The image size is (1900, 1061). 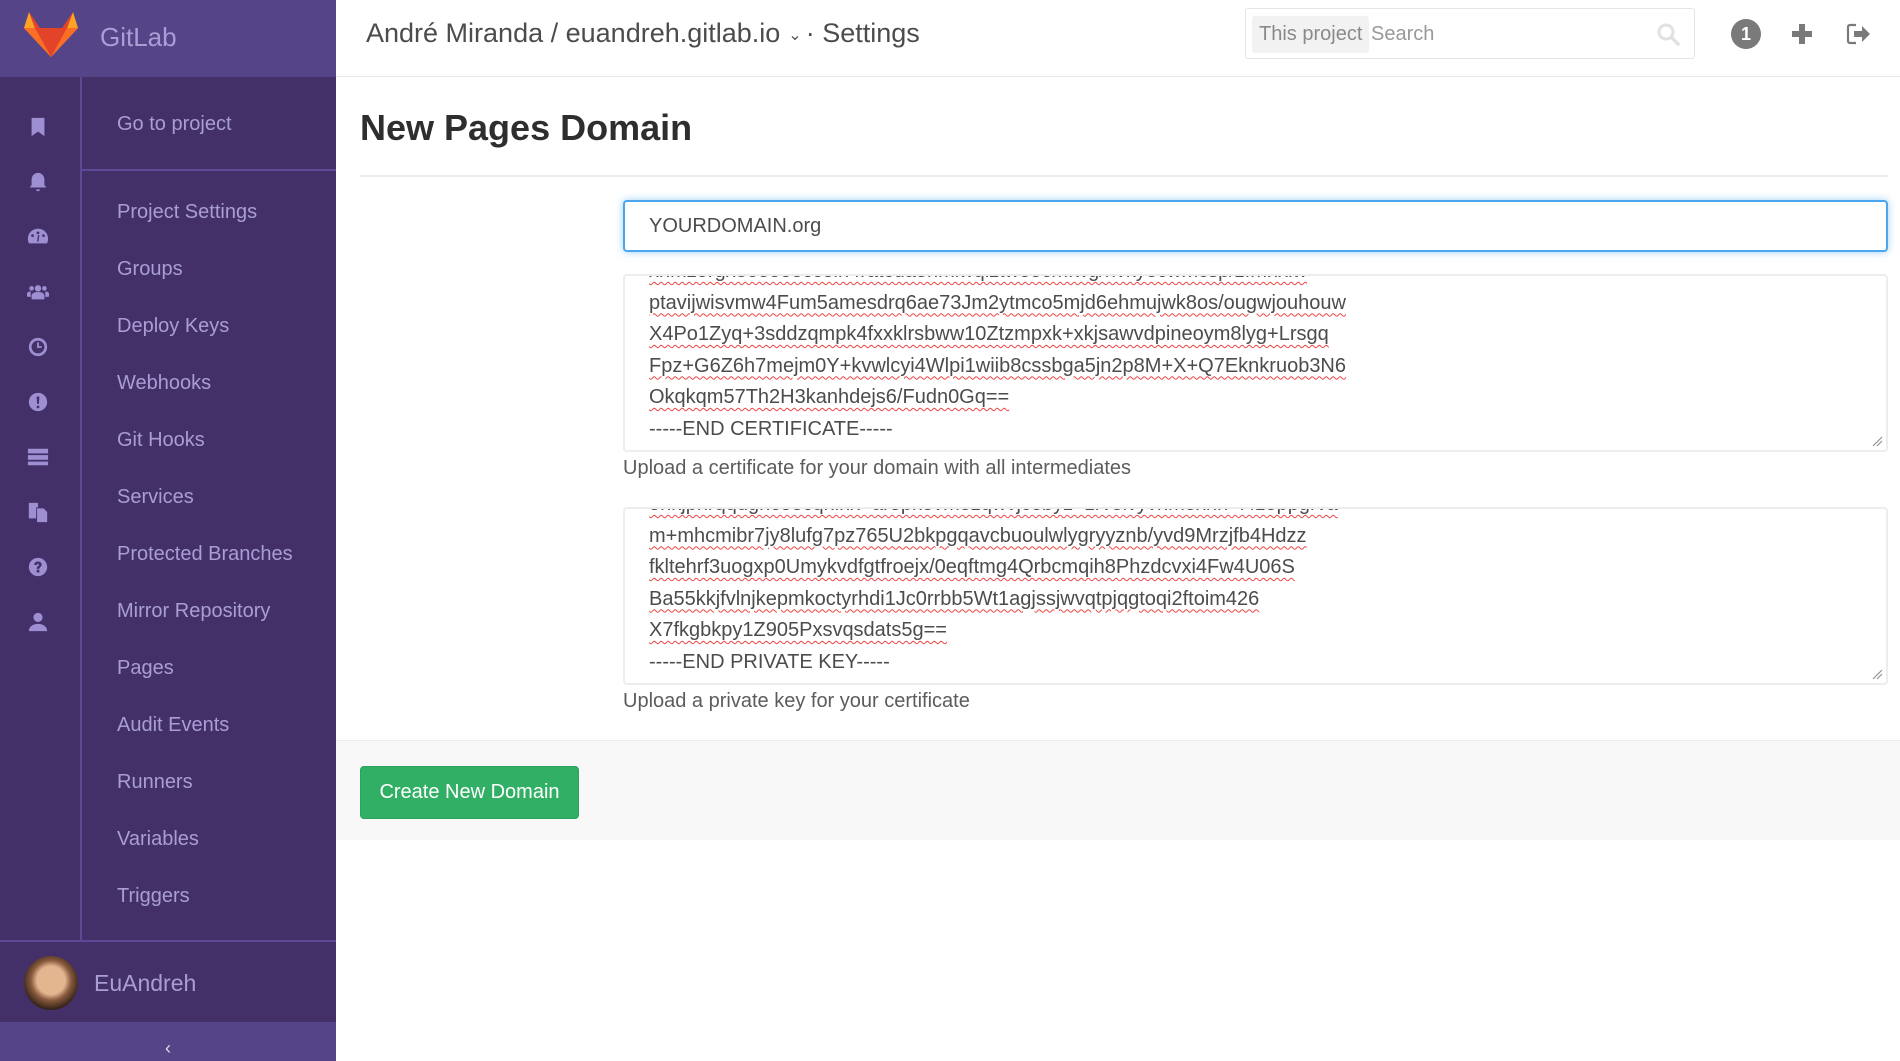 I want to click on avatar, so click(x=51, y=983).